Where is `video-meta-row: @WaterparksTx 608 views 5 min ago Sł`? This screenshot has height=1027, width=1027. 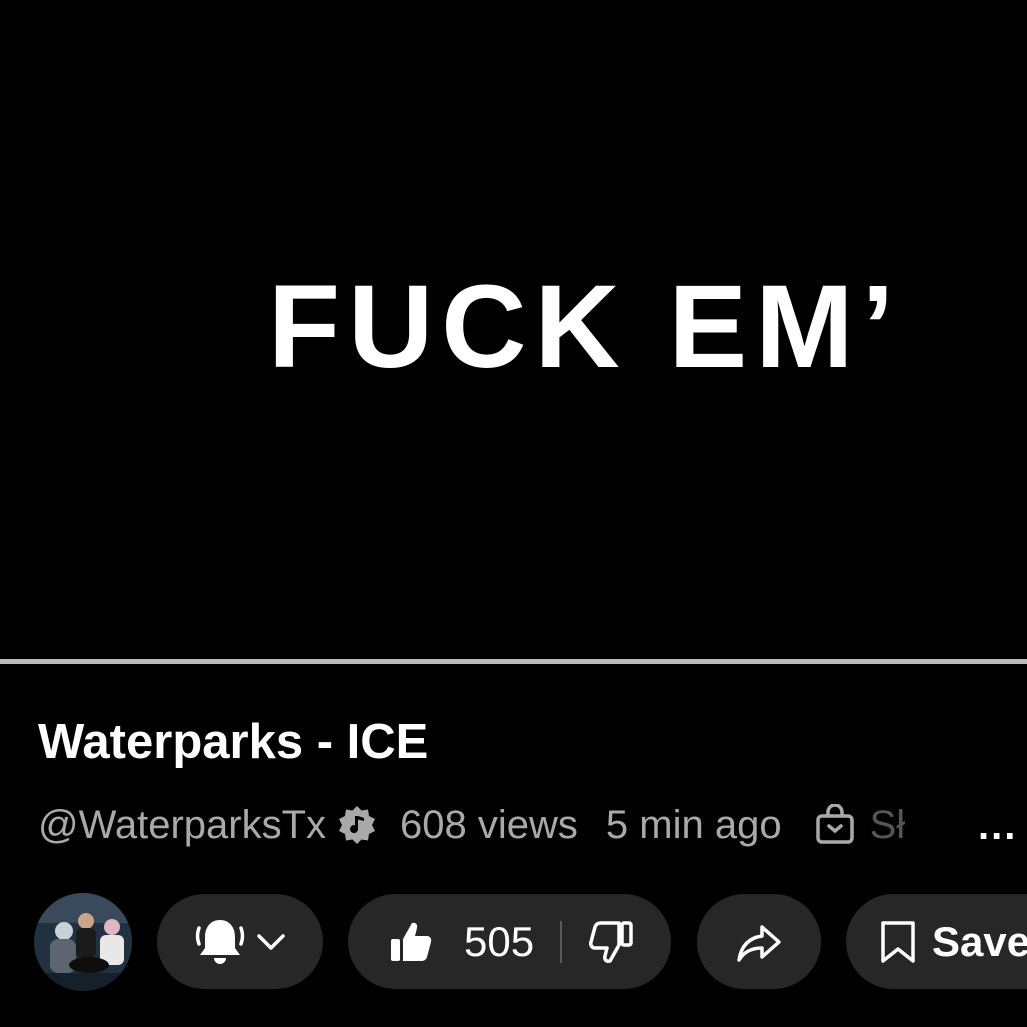
video-meta-row: @WaterparksTx 608 views 5 min ago Sł is located at coordinates (471, 825).